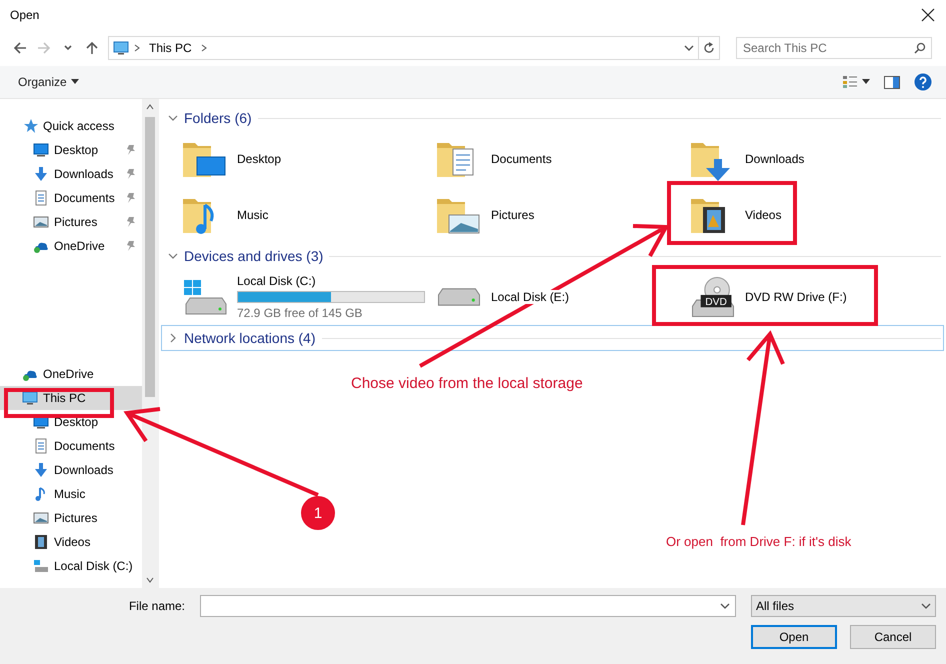 The image size is (946, 664). I want to click on view-options-button, so click(856, 82).